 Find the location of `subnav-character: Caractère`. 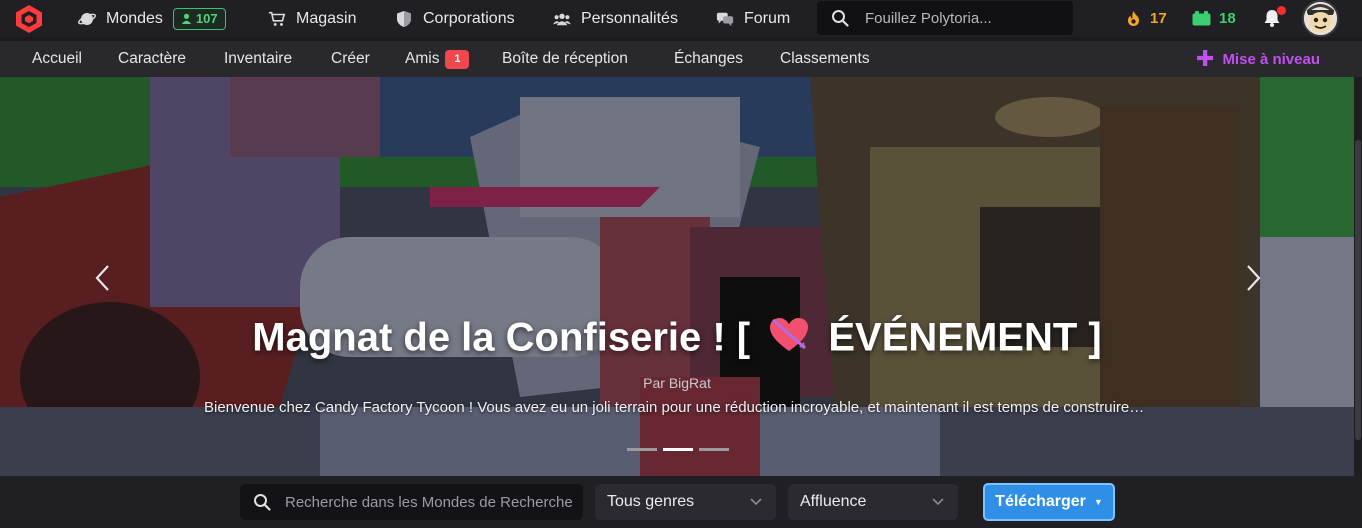

subnav-character: Caractère is located at coordinates (152, 59).